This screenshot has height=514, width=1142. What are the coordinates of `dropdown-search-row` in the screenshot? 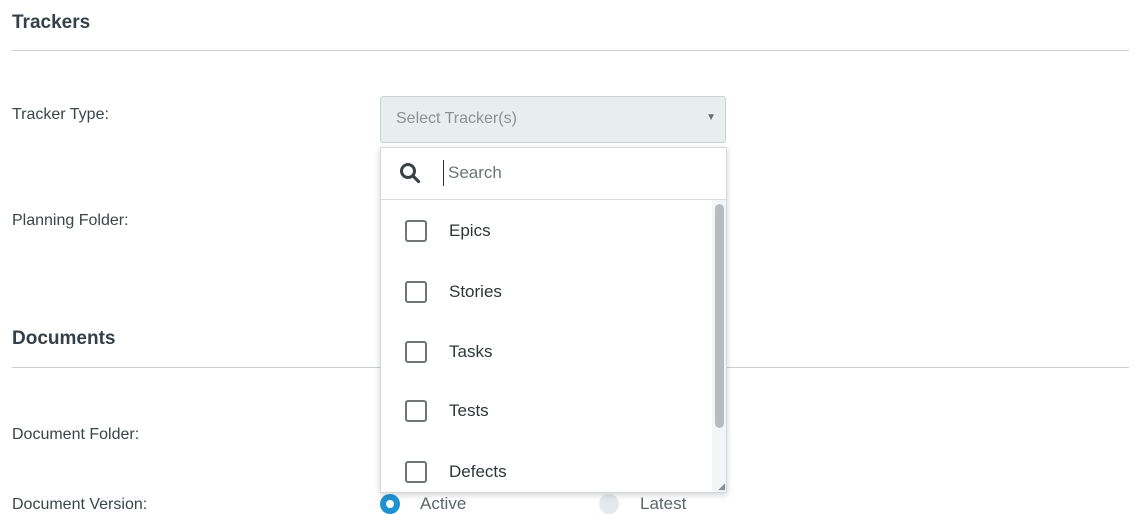 It's located at (553, 174).